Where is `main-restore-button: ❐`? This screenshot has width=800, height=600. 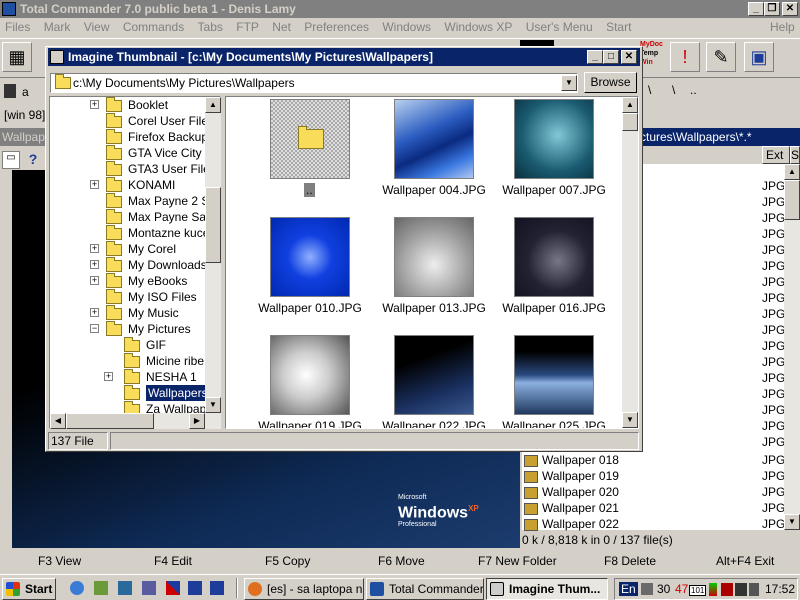 main-restore-button: ❐ is located at coordinates (772, 9).